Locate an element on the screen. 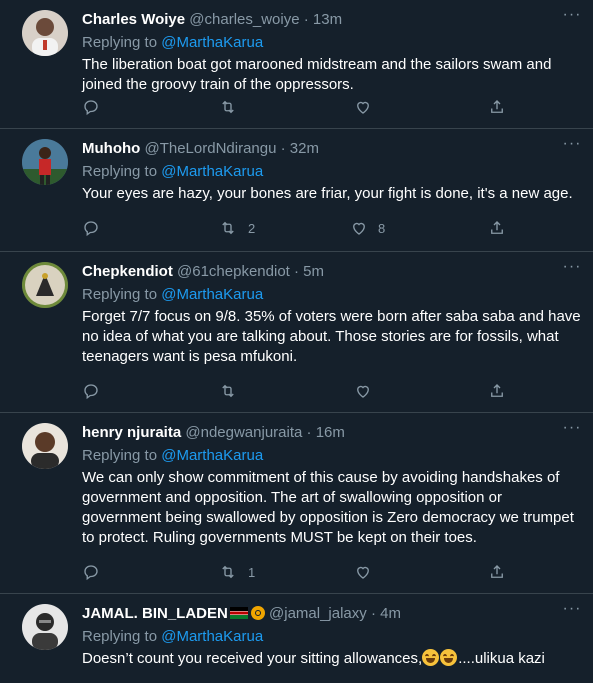 The image size is (593, 683). display-name: henry njuraita is located at coordinates (131, 432).